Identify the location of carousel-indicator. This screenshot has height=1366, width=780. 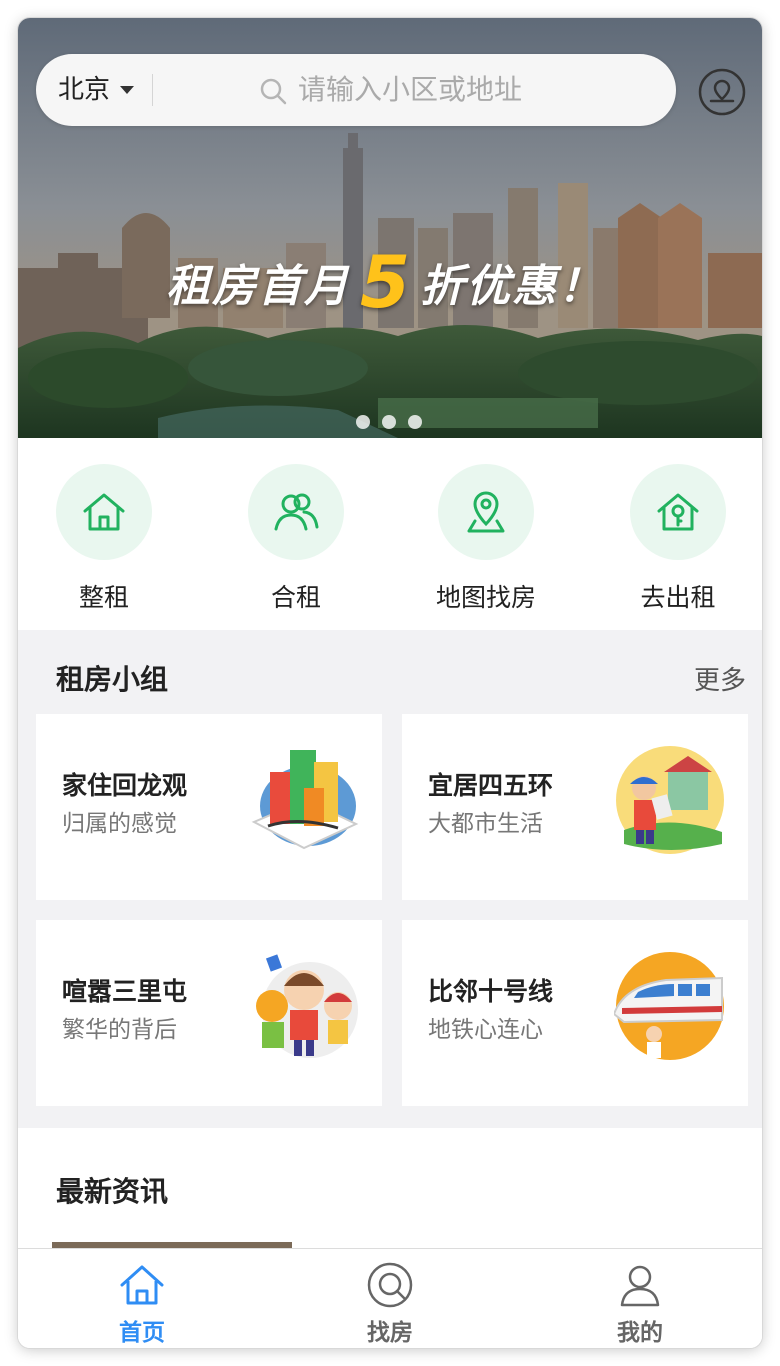
(395, 422).